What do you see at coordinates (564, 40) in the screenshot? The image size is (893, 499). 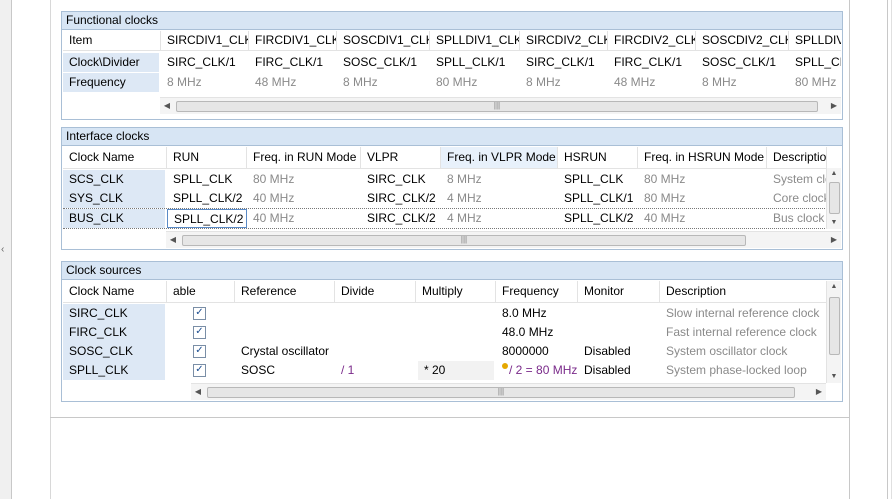 I see `header-sircdiv2: SIRCDIV2_CLK` at bounding box center [564, 40].